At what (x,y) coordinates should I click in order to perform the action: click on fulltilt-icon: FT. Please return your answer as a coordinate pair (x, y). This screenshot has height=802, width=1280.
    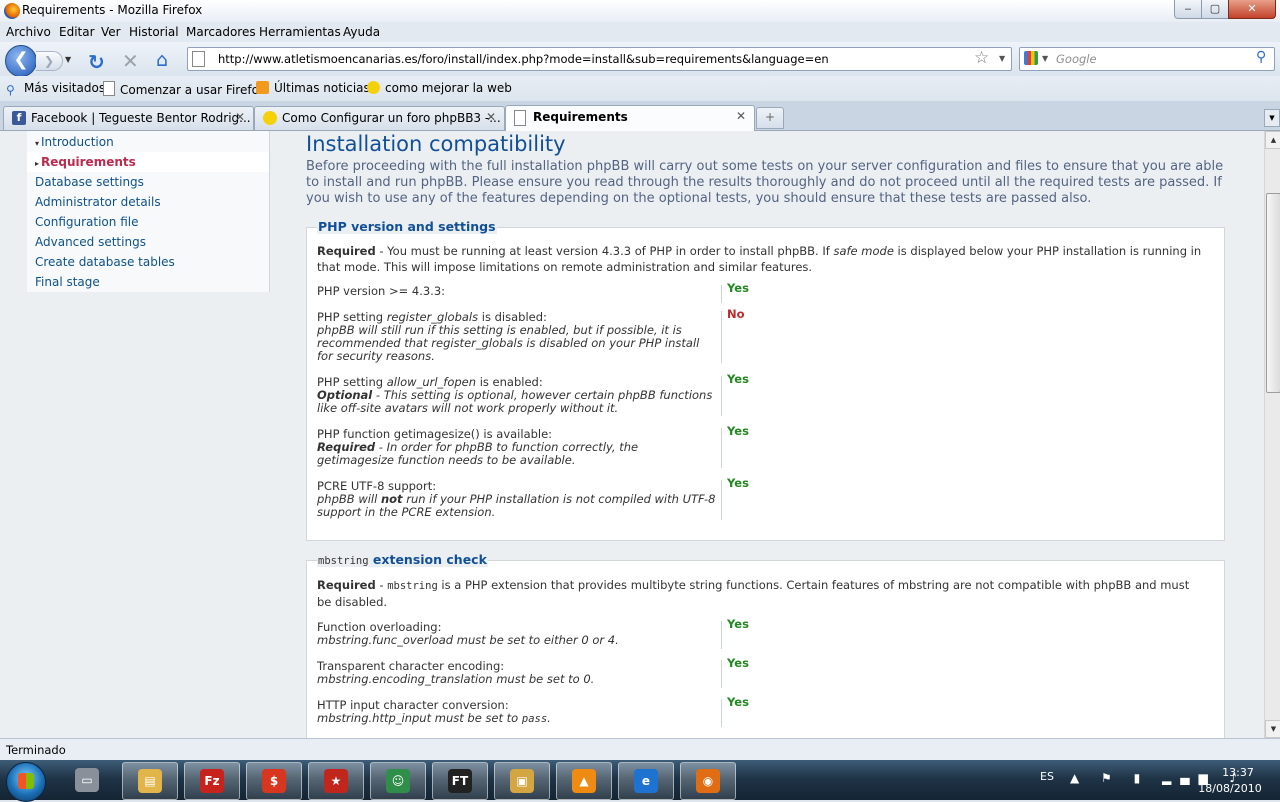
    Looking at the image, I should click on (460, 781).